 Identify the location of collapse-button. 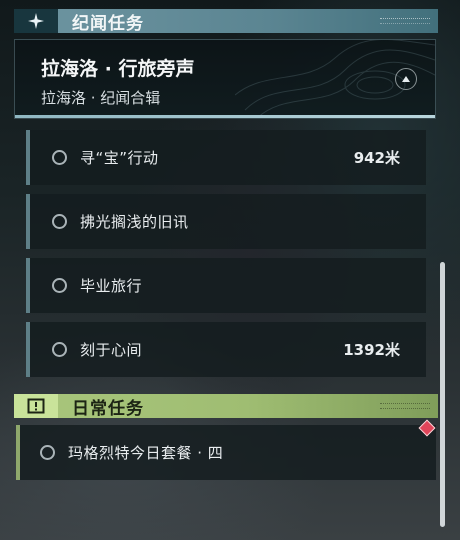
(406, 79).